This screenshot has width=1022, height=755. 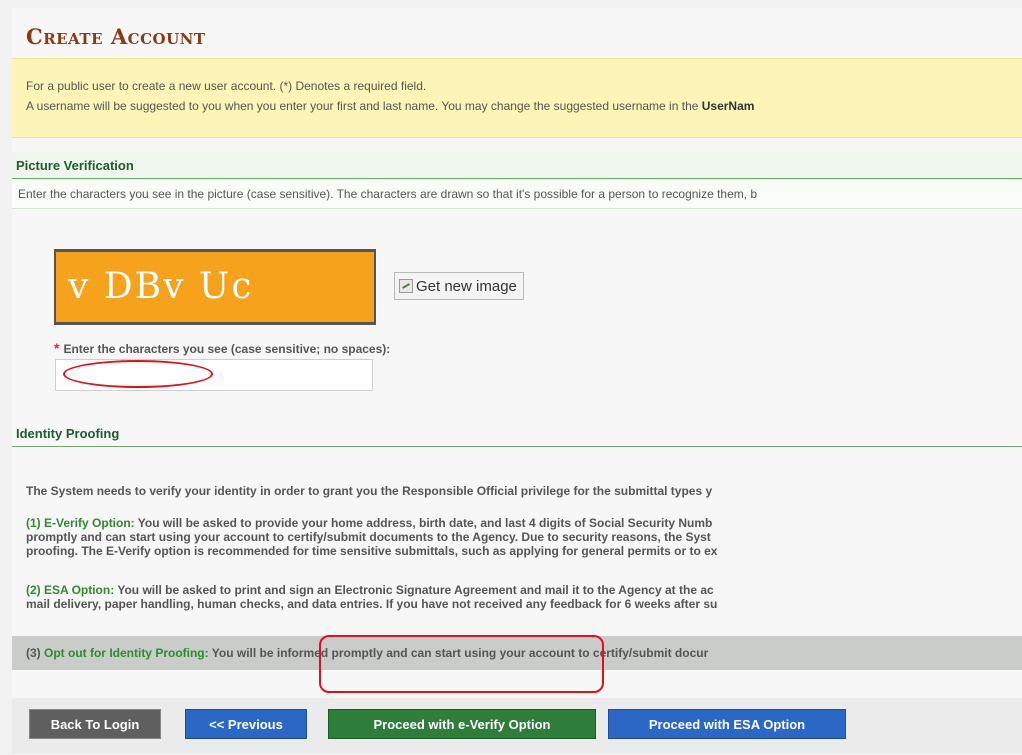 I want to click on proceed-esa-button: Proceed with ESA Option, so click(x=727, y=724).